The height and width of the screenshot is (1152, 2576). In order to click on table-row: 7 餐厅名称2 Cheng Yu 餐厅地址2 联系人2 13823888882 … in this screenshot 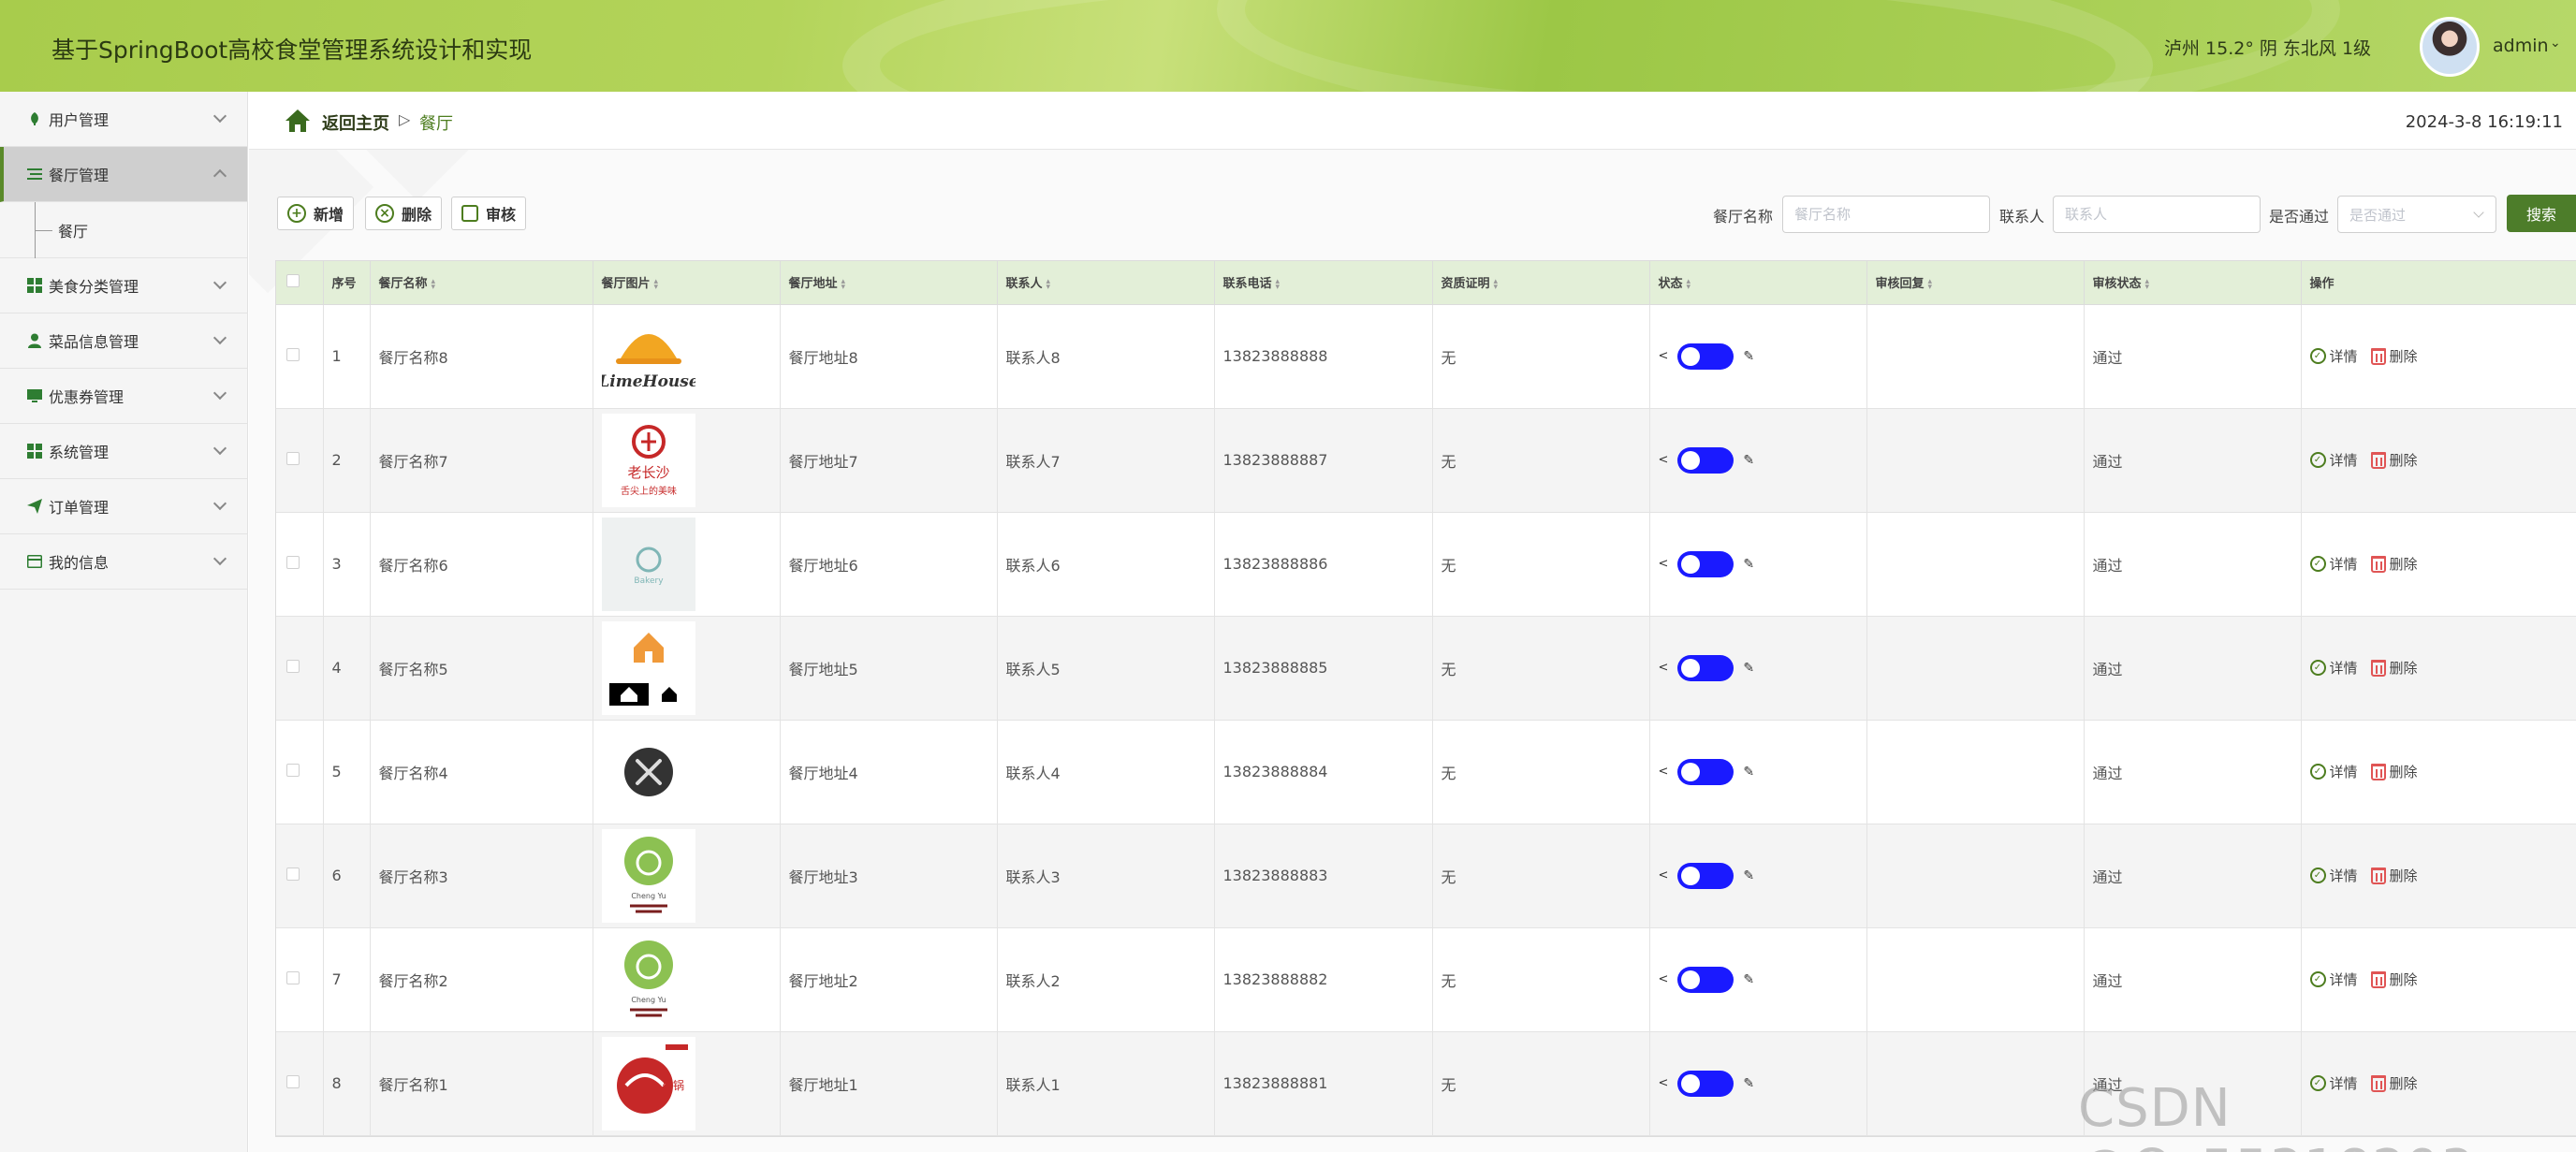, I will do `click(1426, 979)`.